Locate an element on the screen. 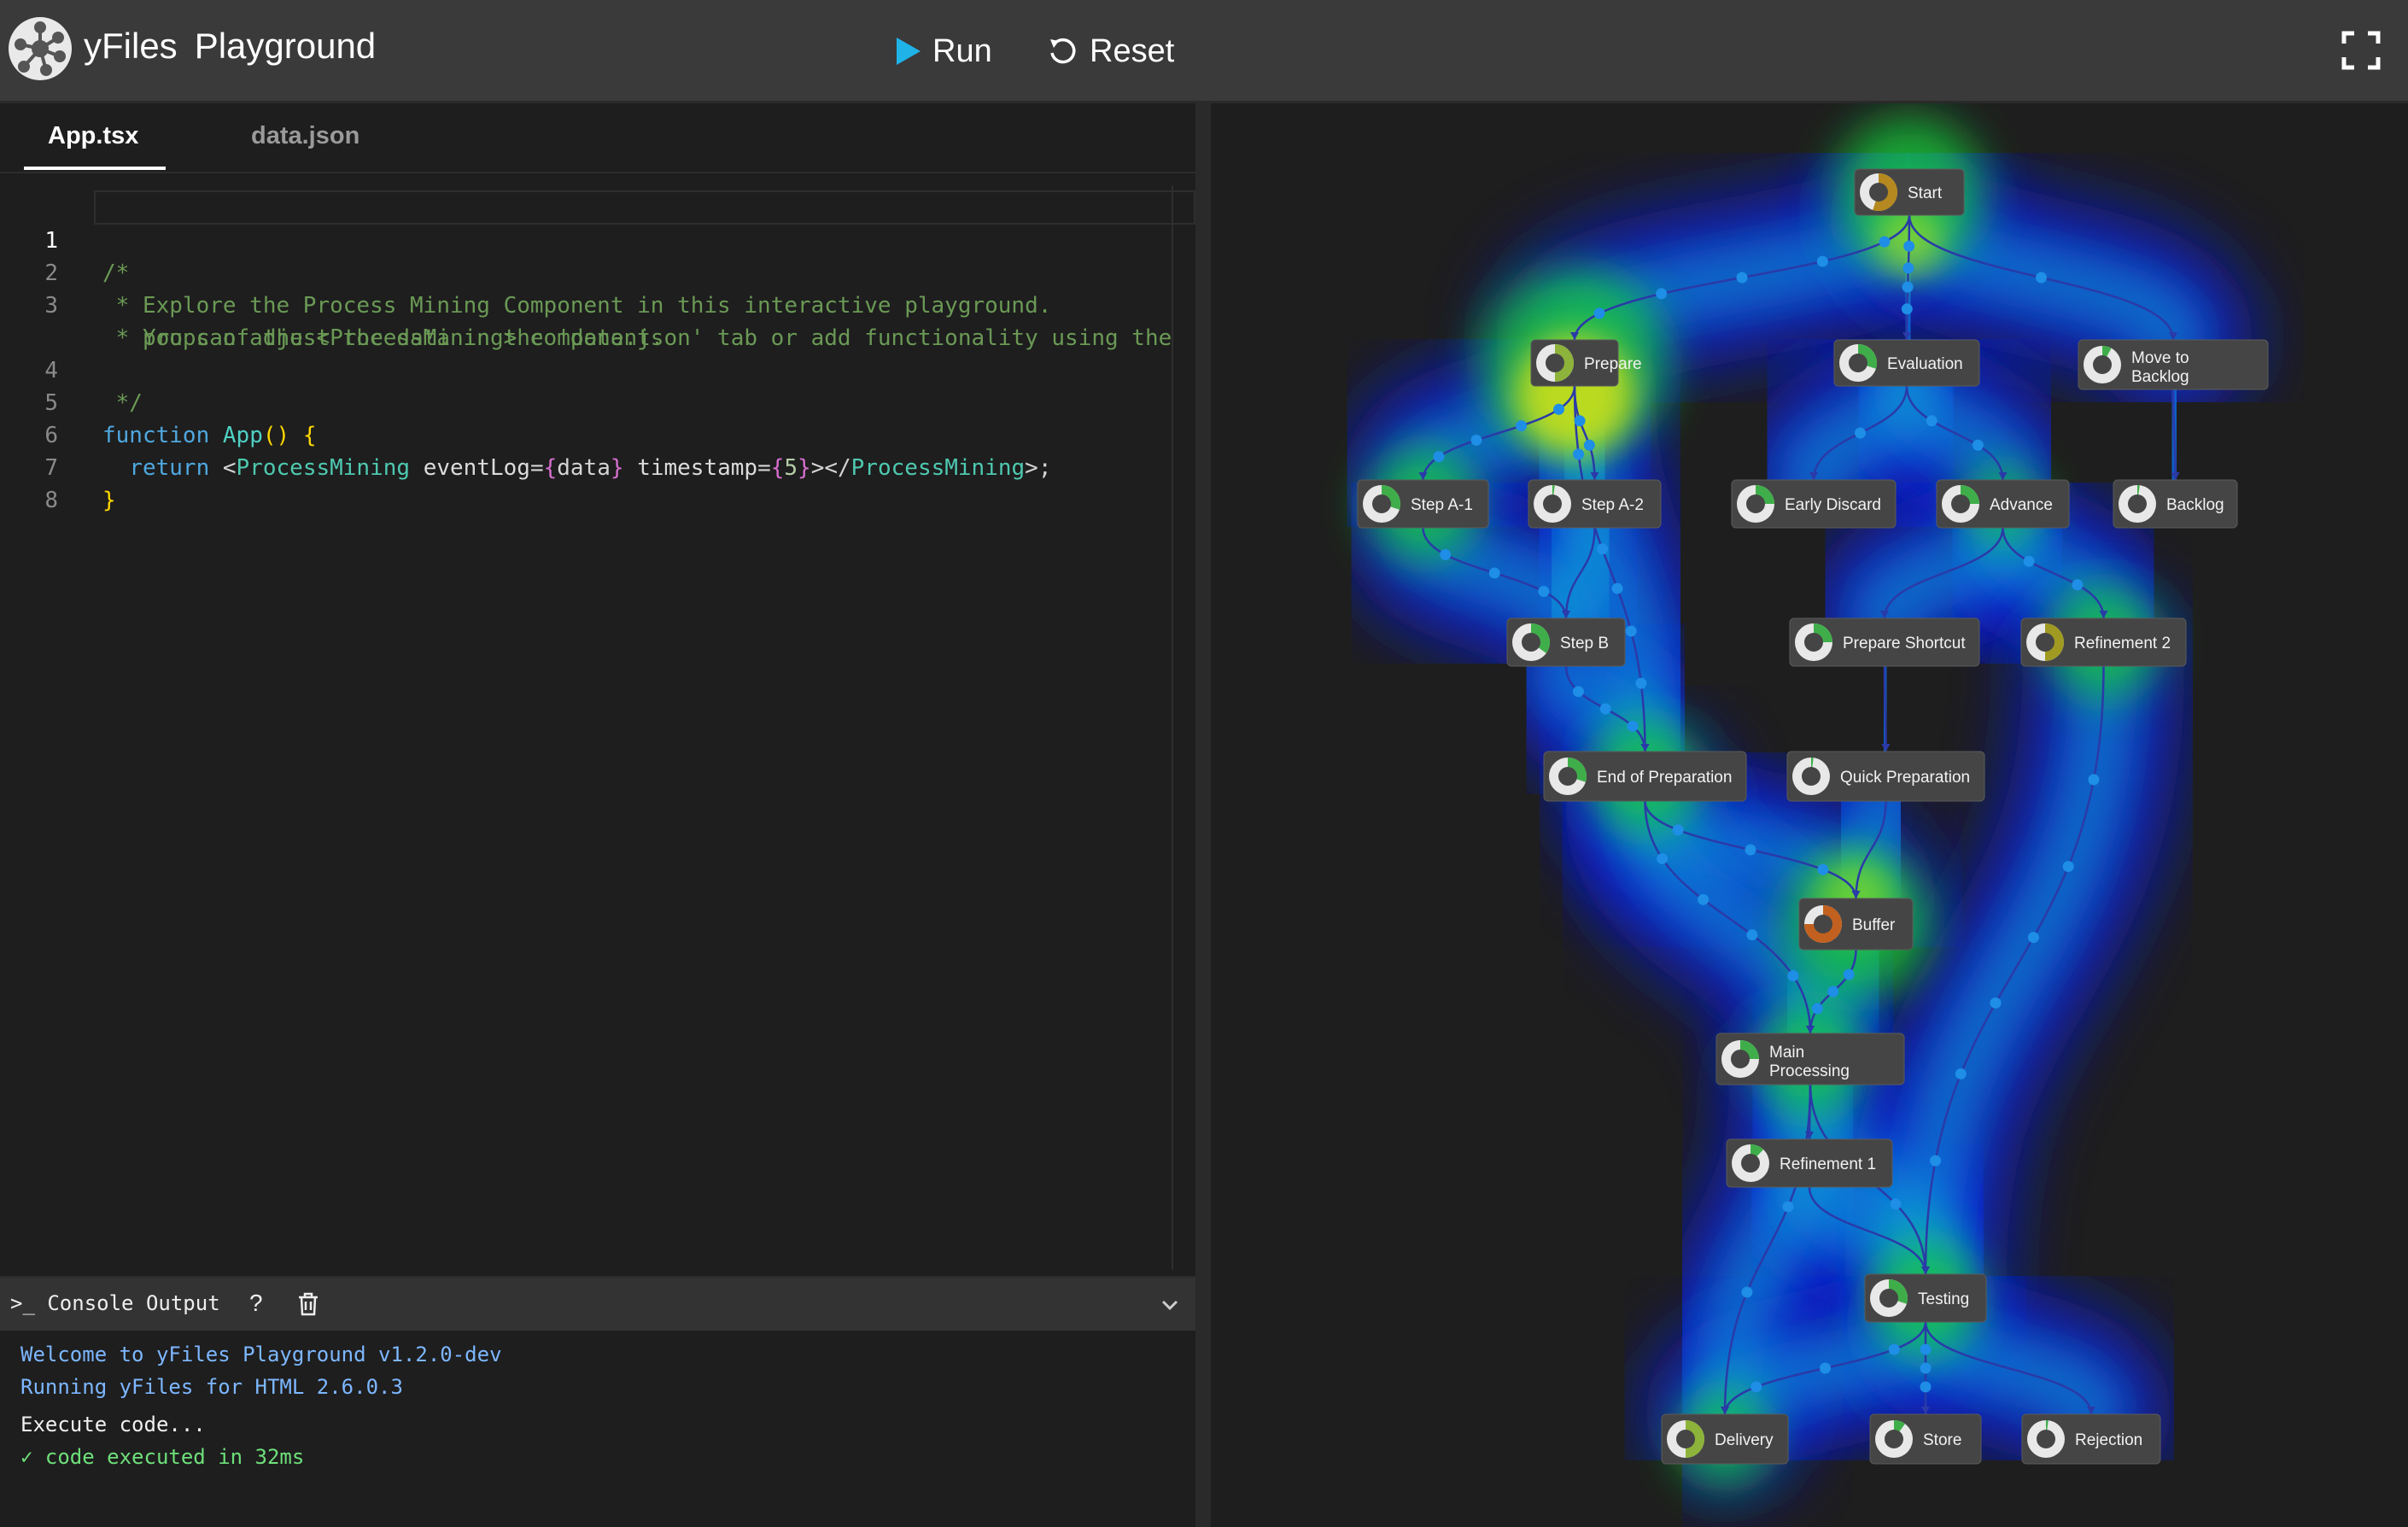 The image size is (2408, 1527). fullscreen-icon is located at coordinates (2361, 50).